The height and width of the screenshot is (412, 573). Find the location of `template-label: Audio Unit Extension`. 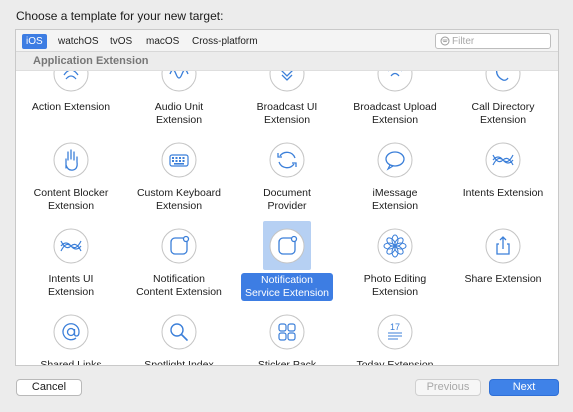

template-label: Audio Unit Extension is located at coordinates (179, 113).